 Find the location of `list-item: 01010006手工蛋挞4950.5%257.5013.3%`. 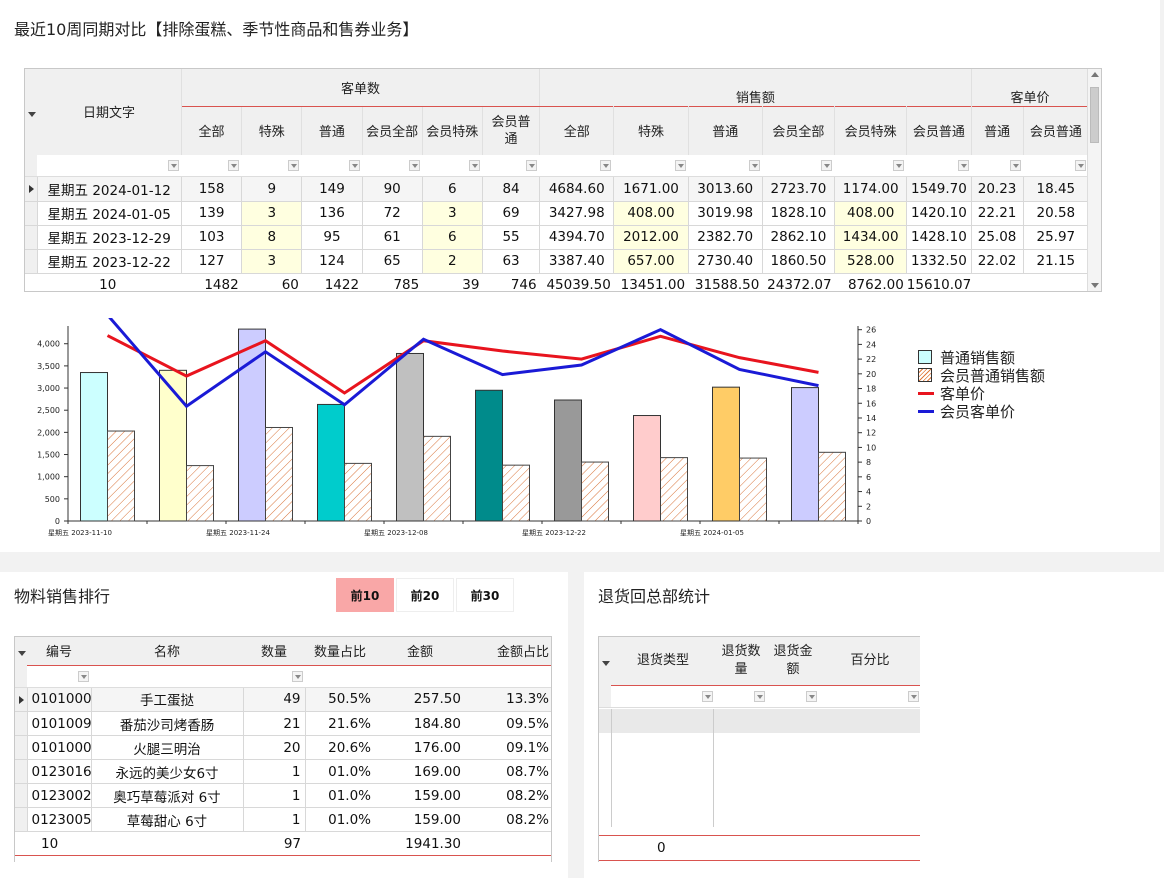

list-item: 01010006手工蛋挞4950.5%257.5013.3% is located at coordinates (283, 699).